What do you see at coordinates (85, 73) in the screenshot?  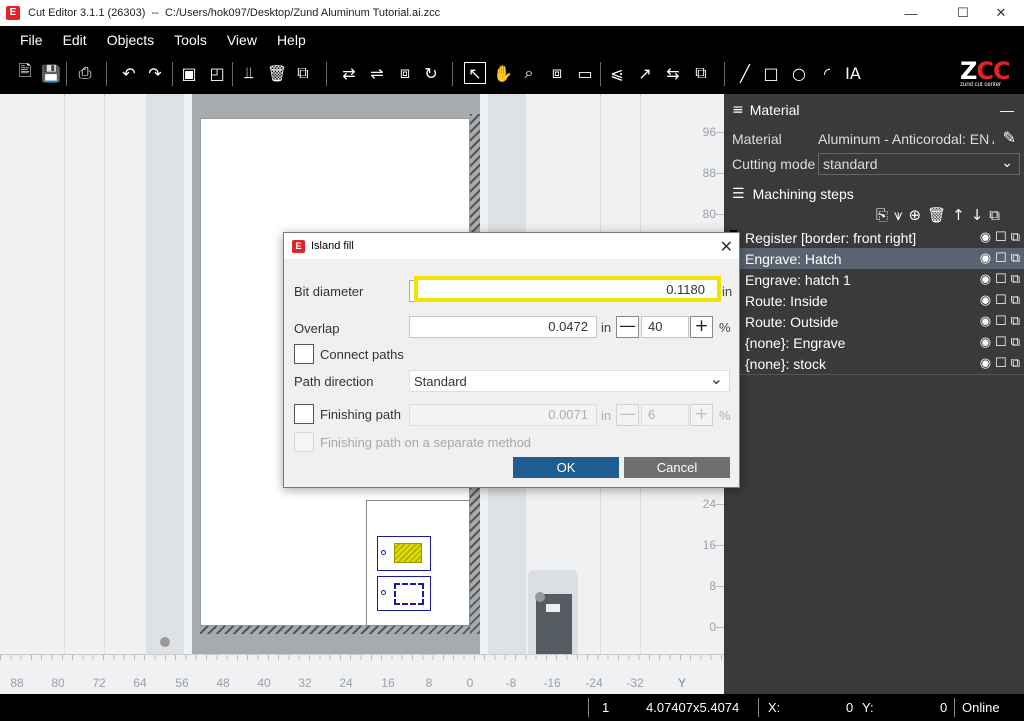 I see `export-icon: ⎙` at bounding box center [85, 73].